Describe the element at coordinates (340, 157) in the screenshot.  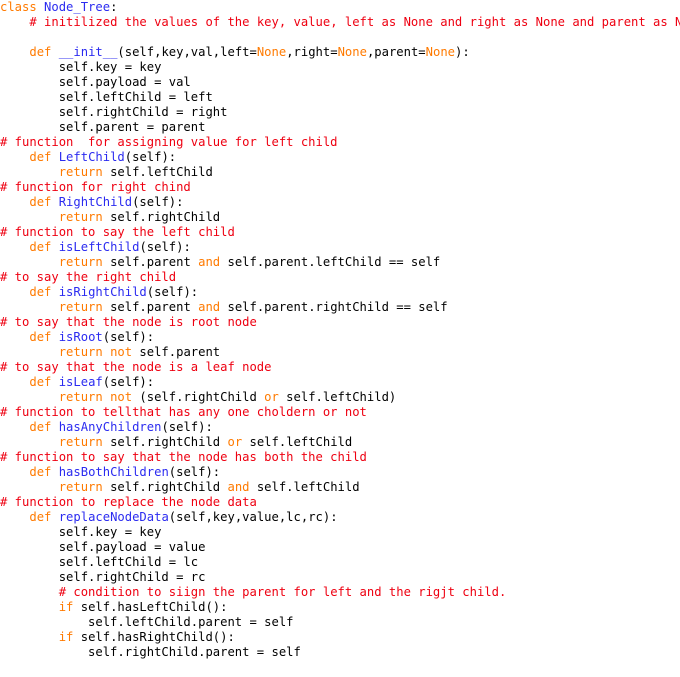
I see `code-line: def LeftChild(self):` at that location.